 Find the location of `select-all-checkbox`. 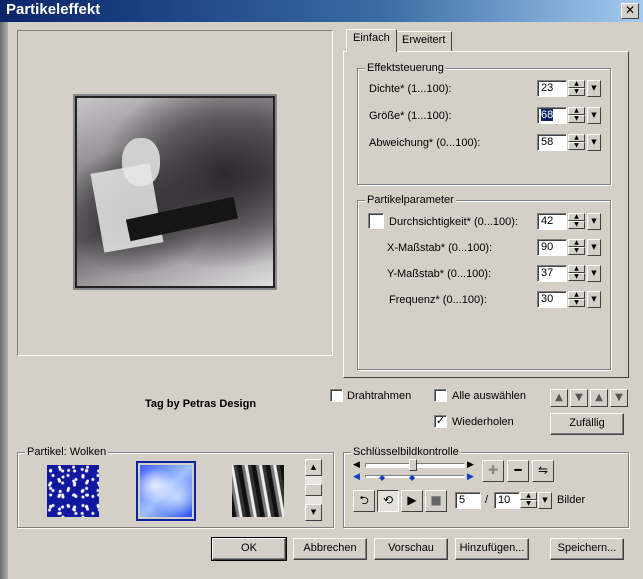

select-all-checkbox is located at coordinates (440, 395).